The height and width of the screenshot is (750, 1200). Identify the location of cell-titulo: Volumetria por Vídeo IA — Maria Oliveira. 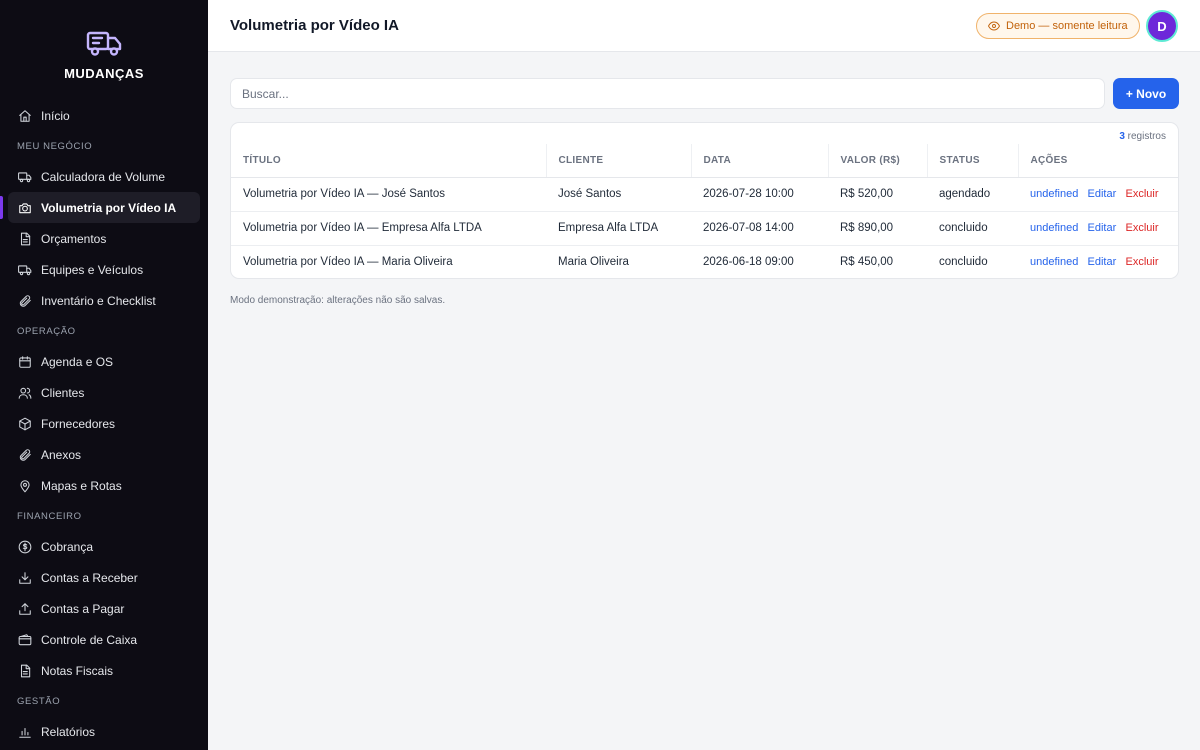
(348, 262).